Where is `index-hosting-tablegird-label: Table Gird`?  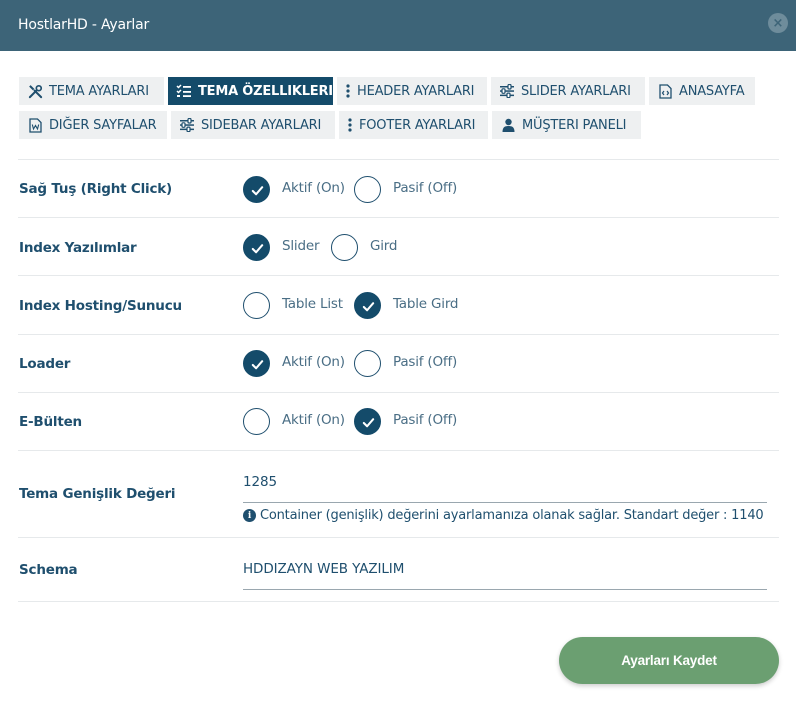 index-hosting-tablegird-label: Table Gird is located at coordinates (426, 304).